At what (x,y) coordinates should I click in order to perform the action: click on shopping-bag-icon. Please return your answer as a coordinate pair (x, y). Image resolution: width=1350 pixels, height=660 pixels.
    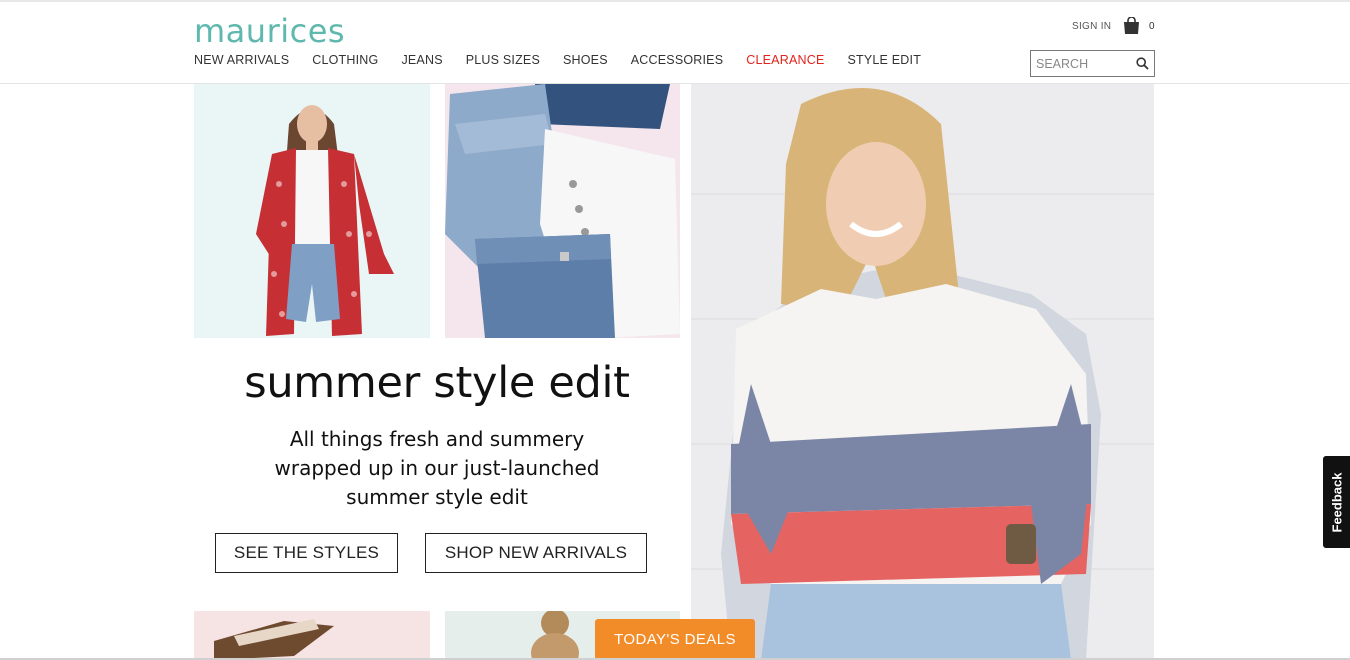
    Looking at the image, I should click on (1131, 26).